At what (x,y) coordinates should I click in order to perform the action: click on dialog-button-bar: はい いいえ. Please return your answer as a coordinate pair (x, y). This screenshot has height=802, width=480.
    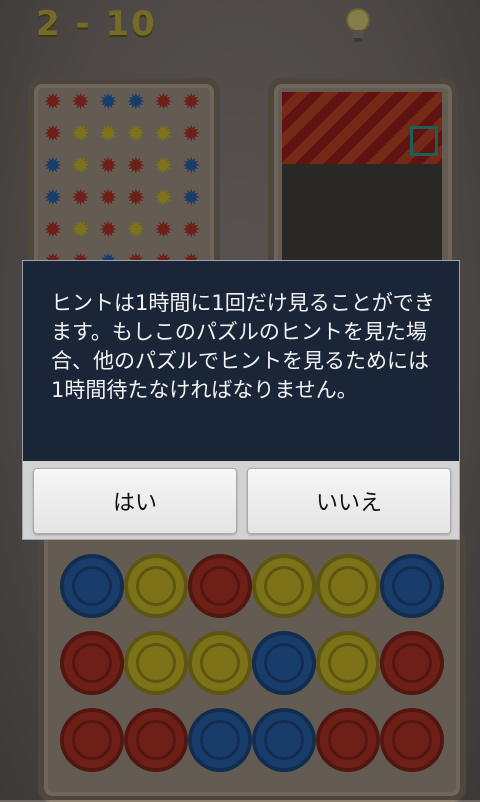
    Looking at the image, I should click on (241, 500).